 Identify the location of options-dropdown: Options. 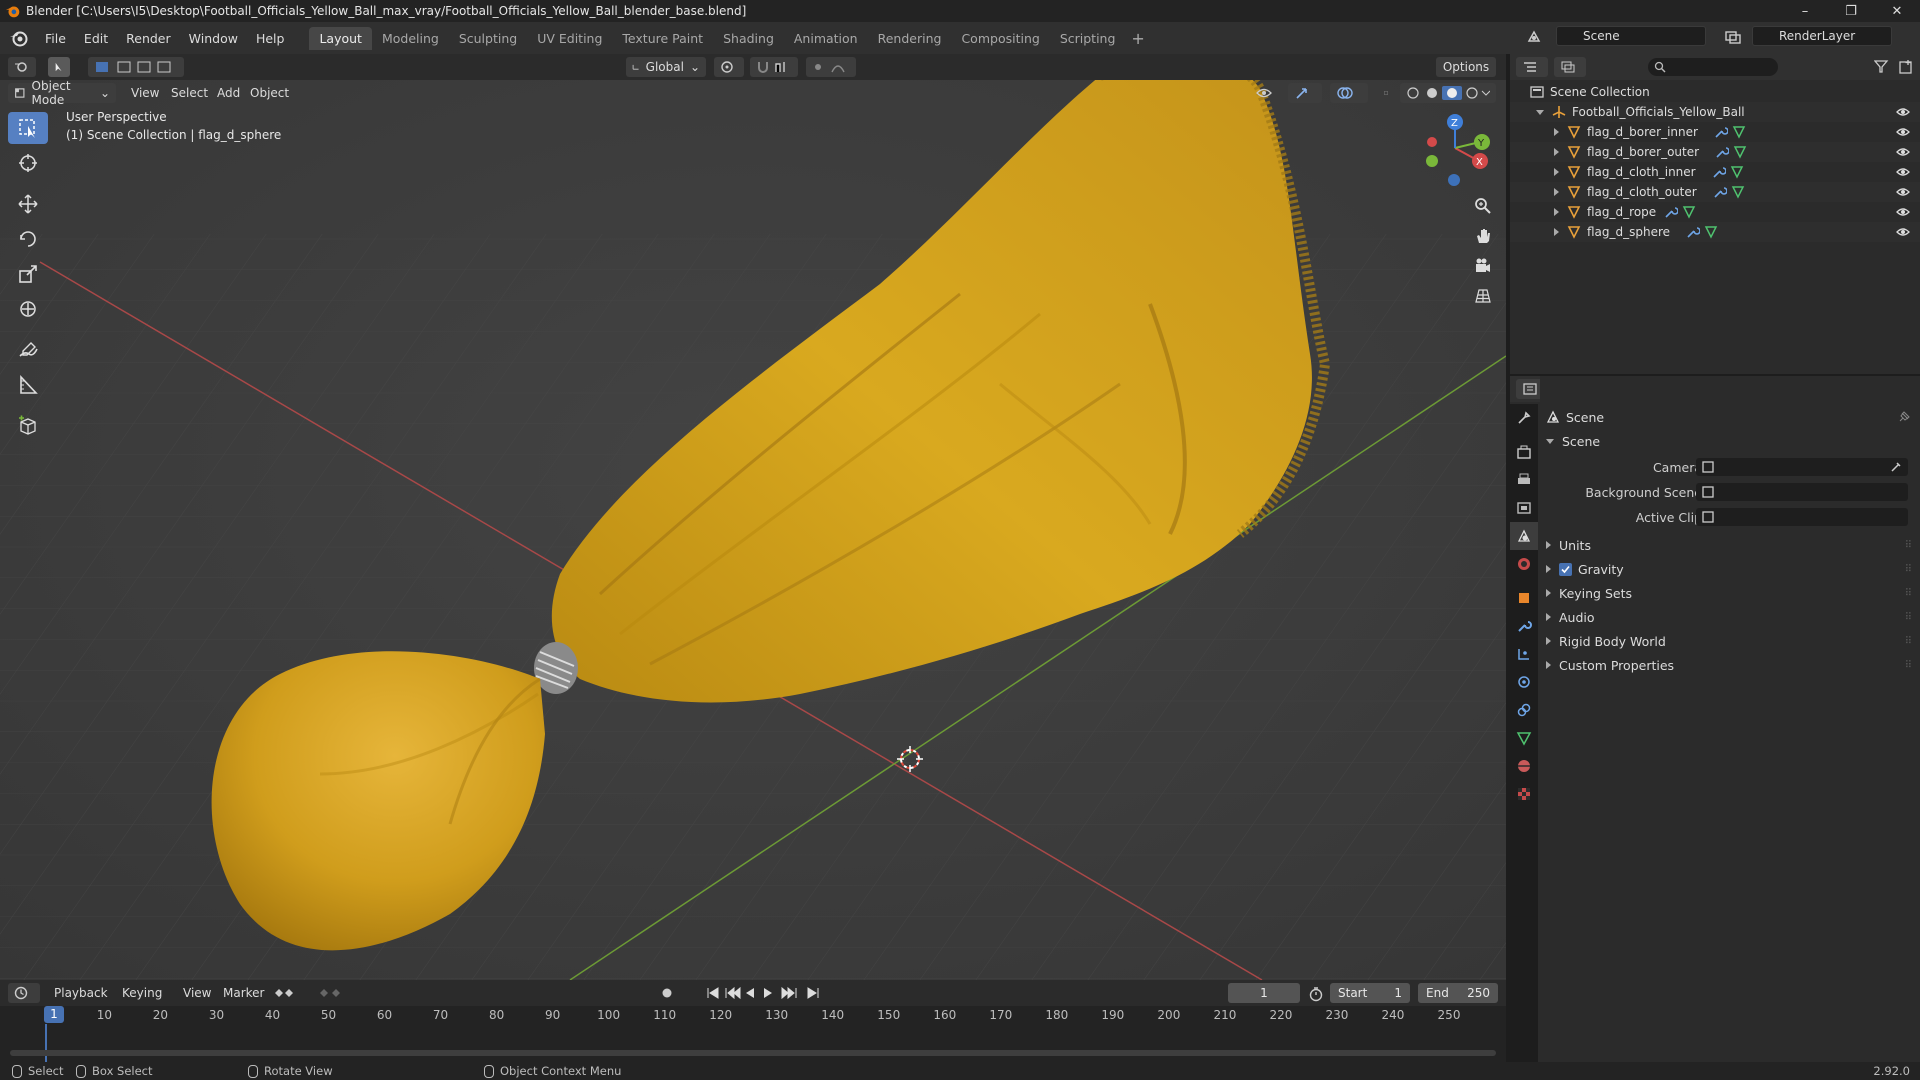
(1466, 67).